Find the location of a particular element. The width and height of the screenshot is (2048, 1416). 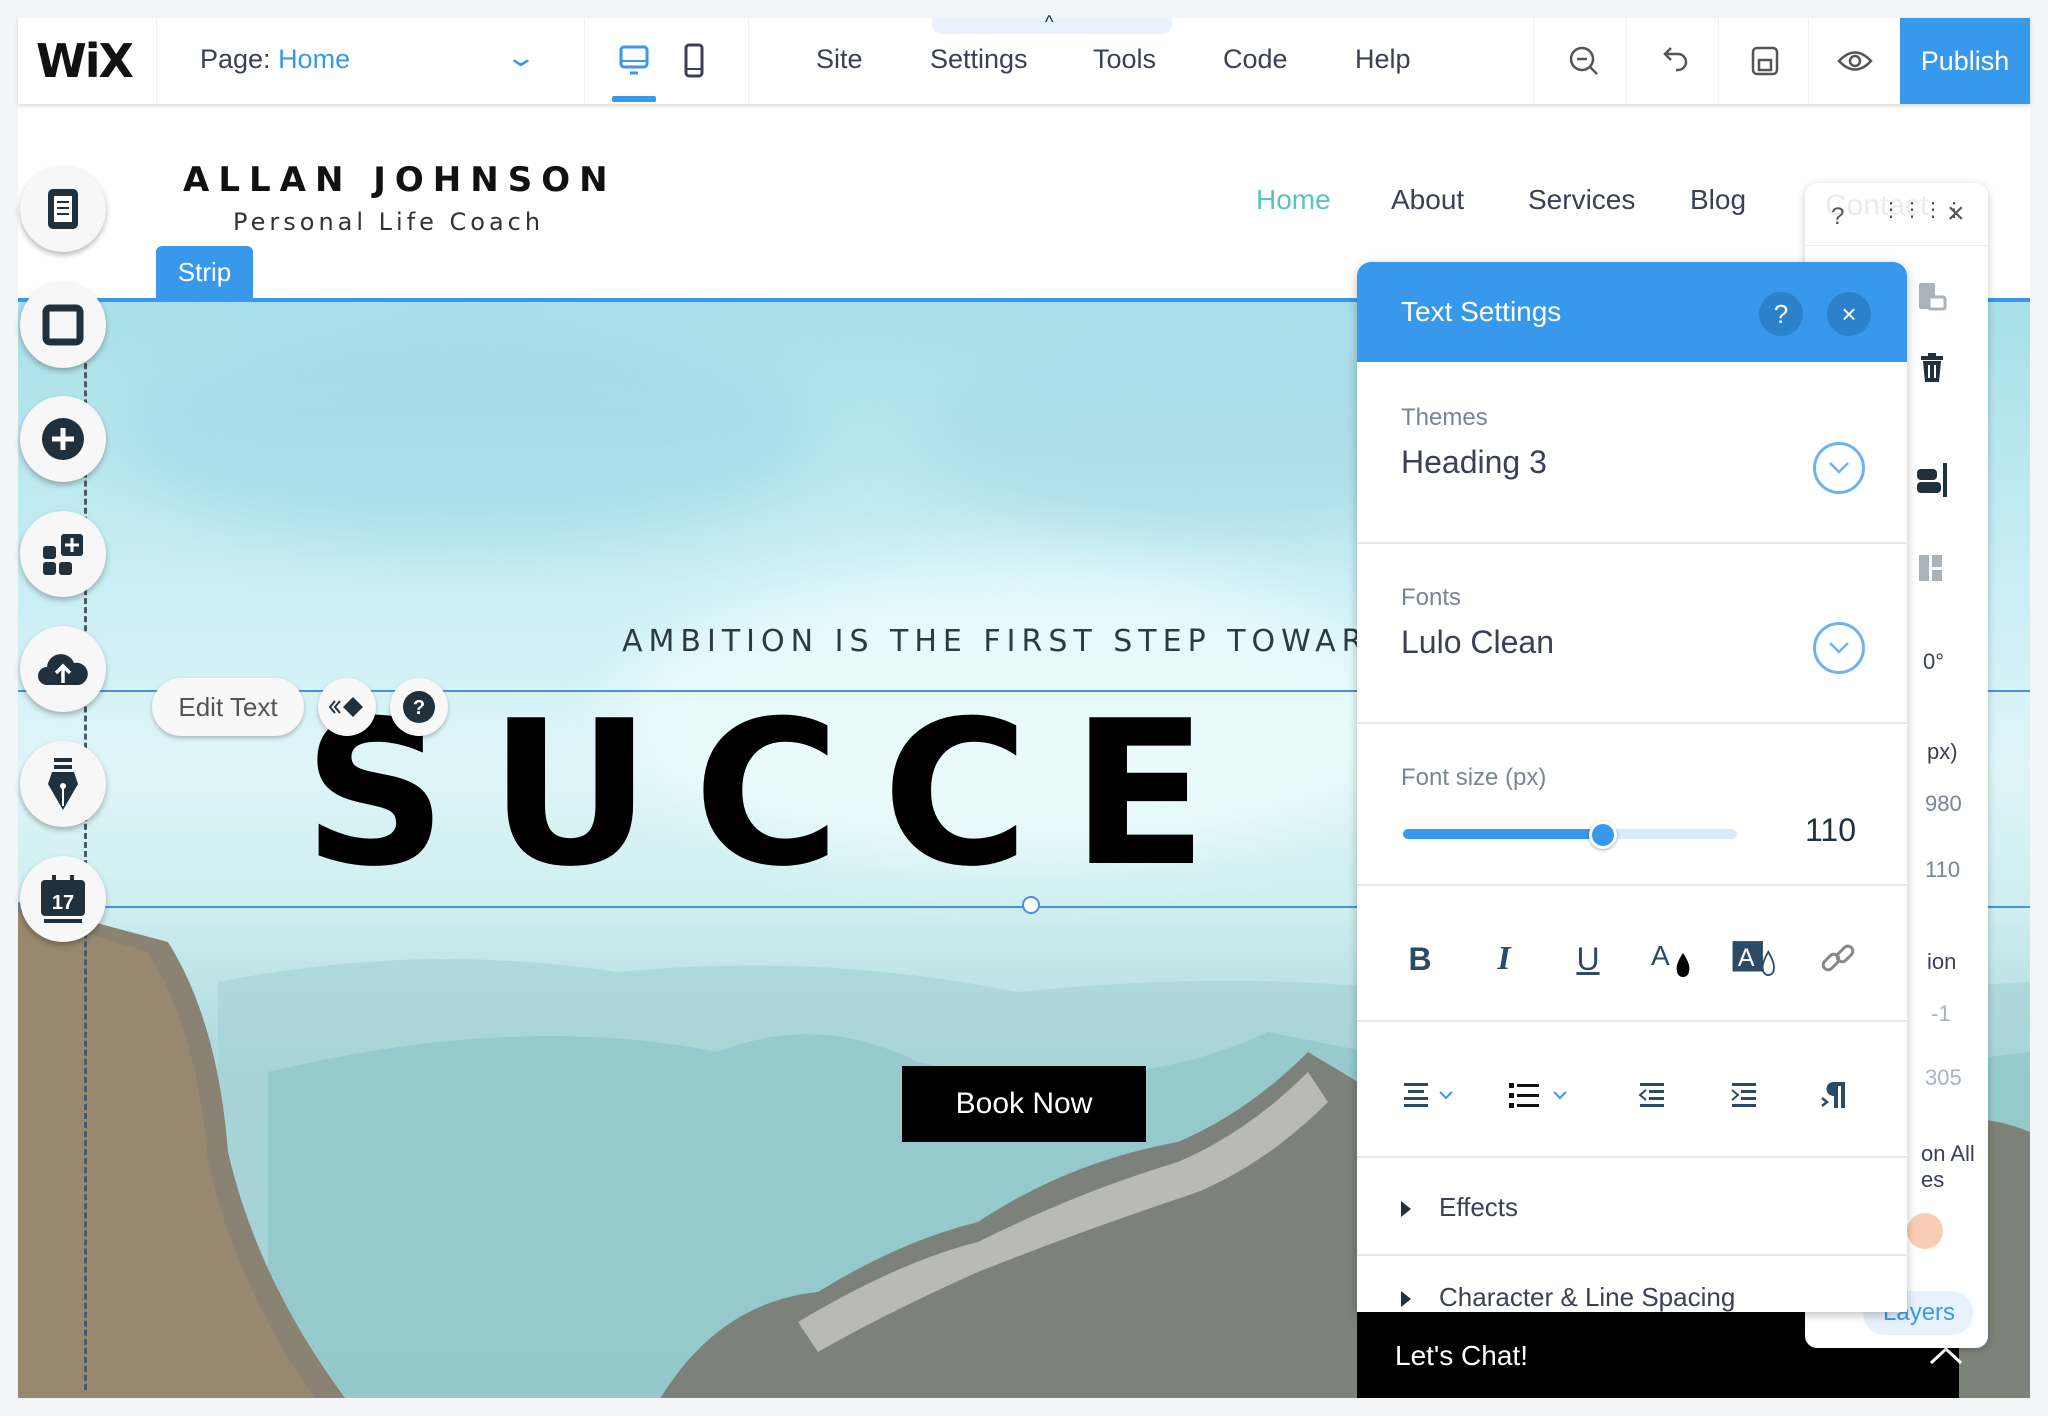

italic-button: I is located at coordinates (1504, 959).